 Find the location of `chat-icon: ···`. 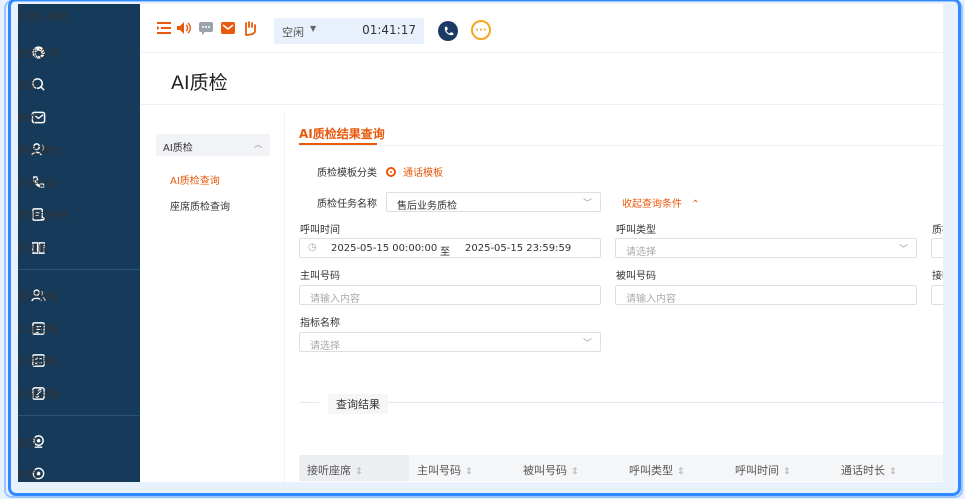

chat-icon: ··· is located at coordinates (481, 30).